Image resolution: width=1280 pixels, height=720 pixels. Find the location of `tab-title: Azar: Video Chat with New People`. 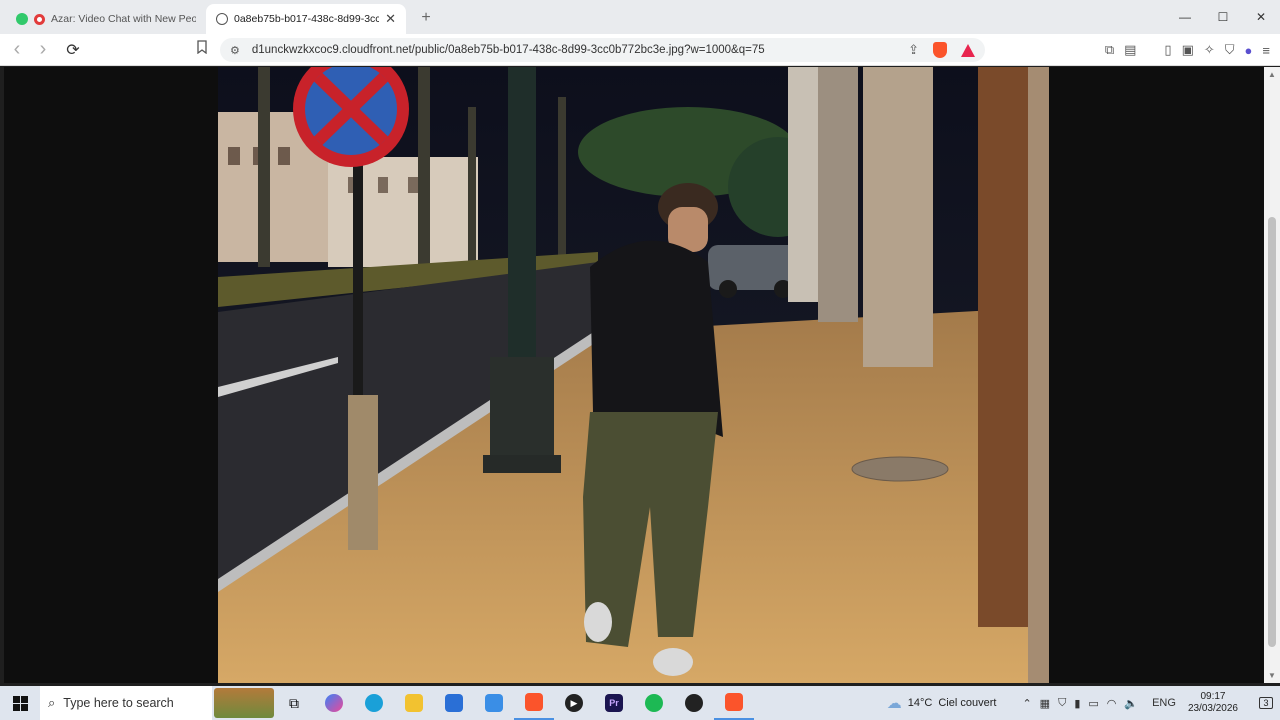

tab-title: Azar: Video Chat with New People is located at coordinates (123, 19).